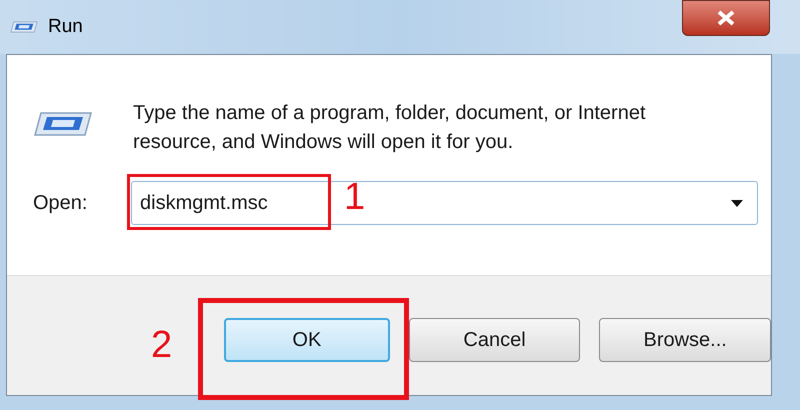 The image size is (800, 410). I want to click on open-label: Open:, so click(60, 203).